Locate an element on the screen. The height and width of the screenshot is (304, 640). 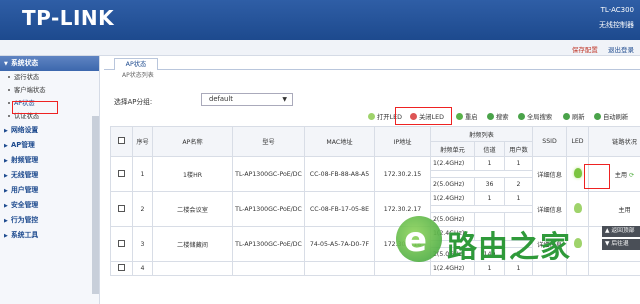
refresh-button: 刷新 is located at coordinates (574, 118).